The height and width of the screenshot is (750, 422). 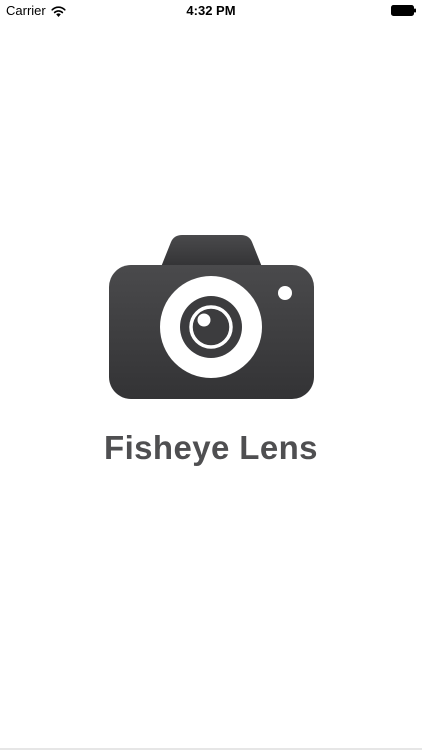 I want to click on status-time: 4:32 PM, so click(x=211, y=10).